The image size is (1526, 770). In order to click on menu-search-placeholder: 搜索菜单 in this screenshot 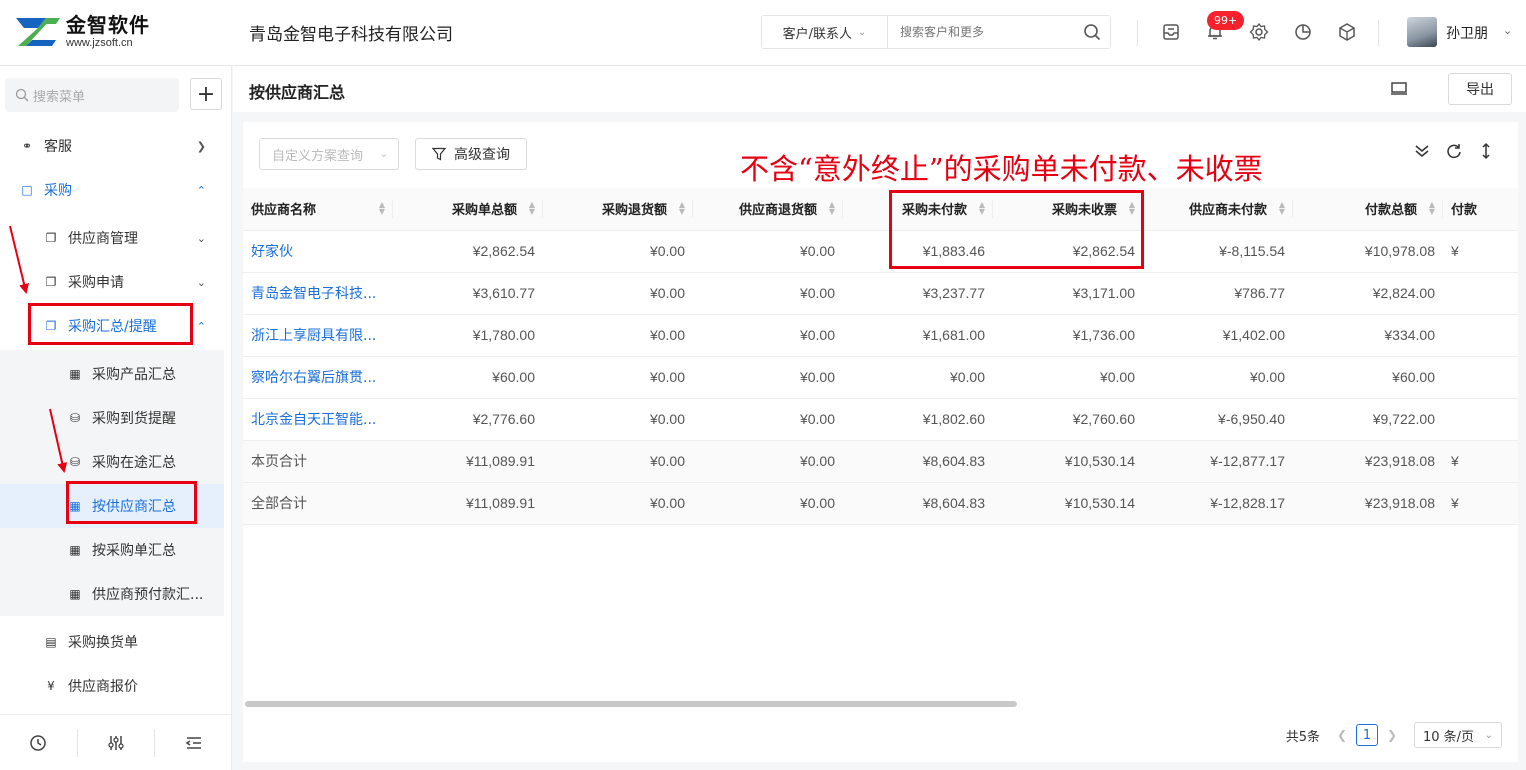, I will do `click(59, 97)`.